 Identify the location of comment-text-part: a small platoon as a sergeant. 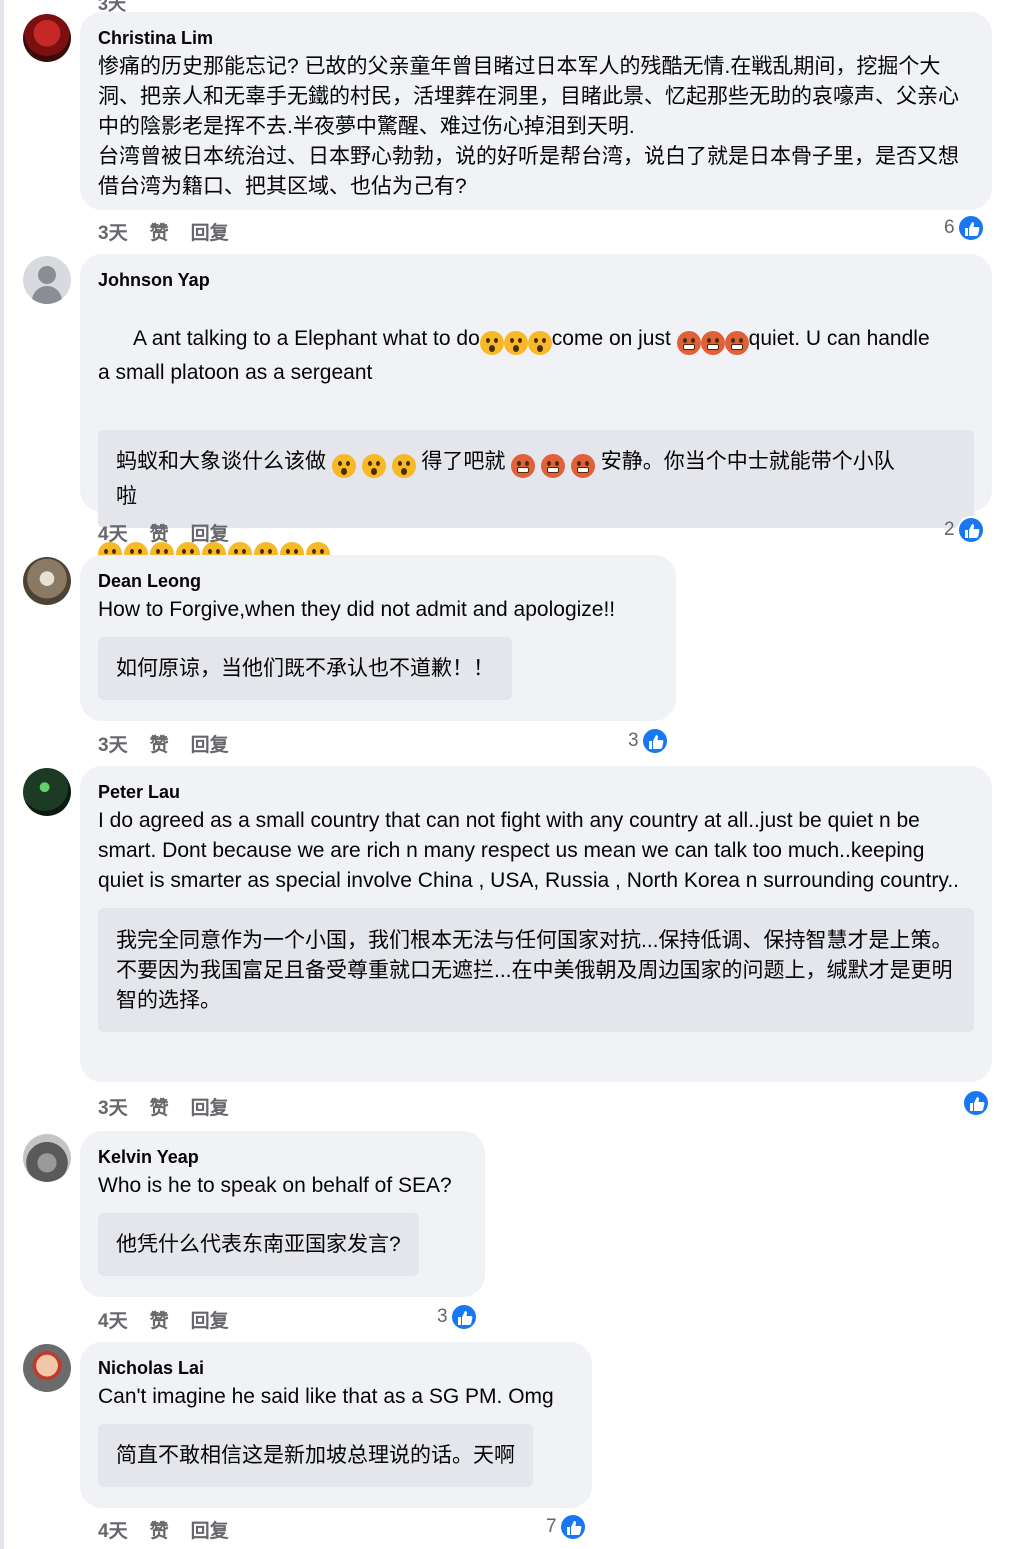
(235, 372).